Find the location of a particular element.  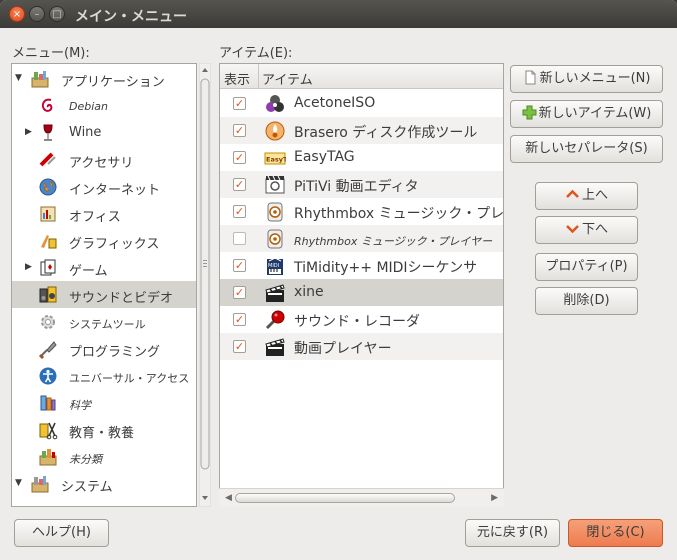

menu-tree-item: グラフィックス is located at coordinates (104, 240).